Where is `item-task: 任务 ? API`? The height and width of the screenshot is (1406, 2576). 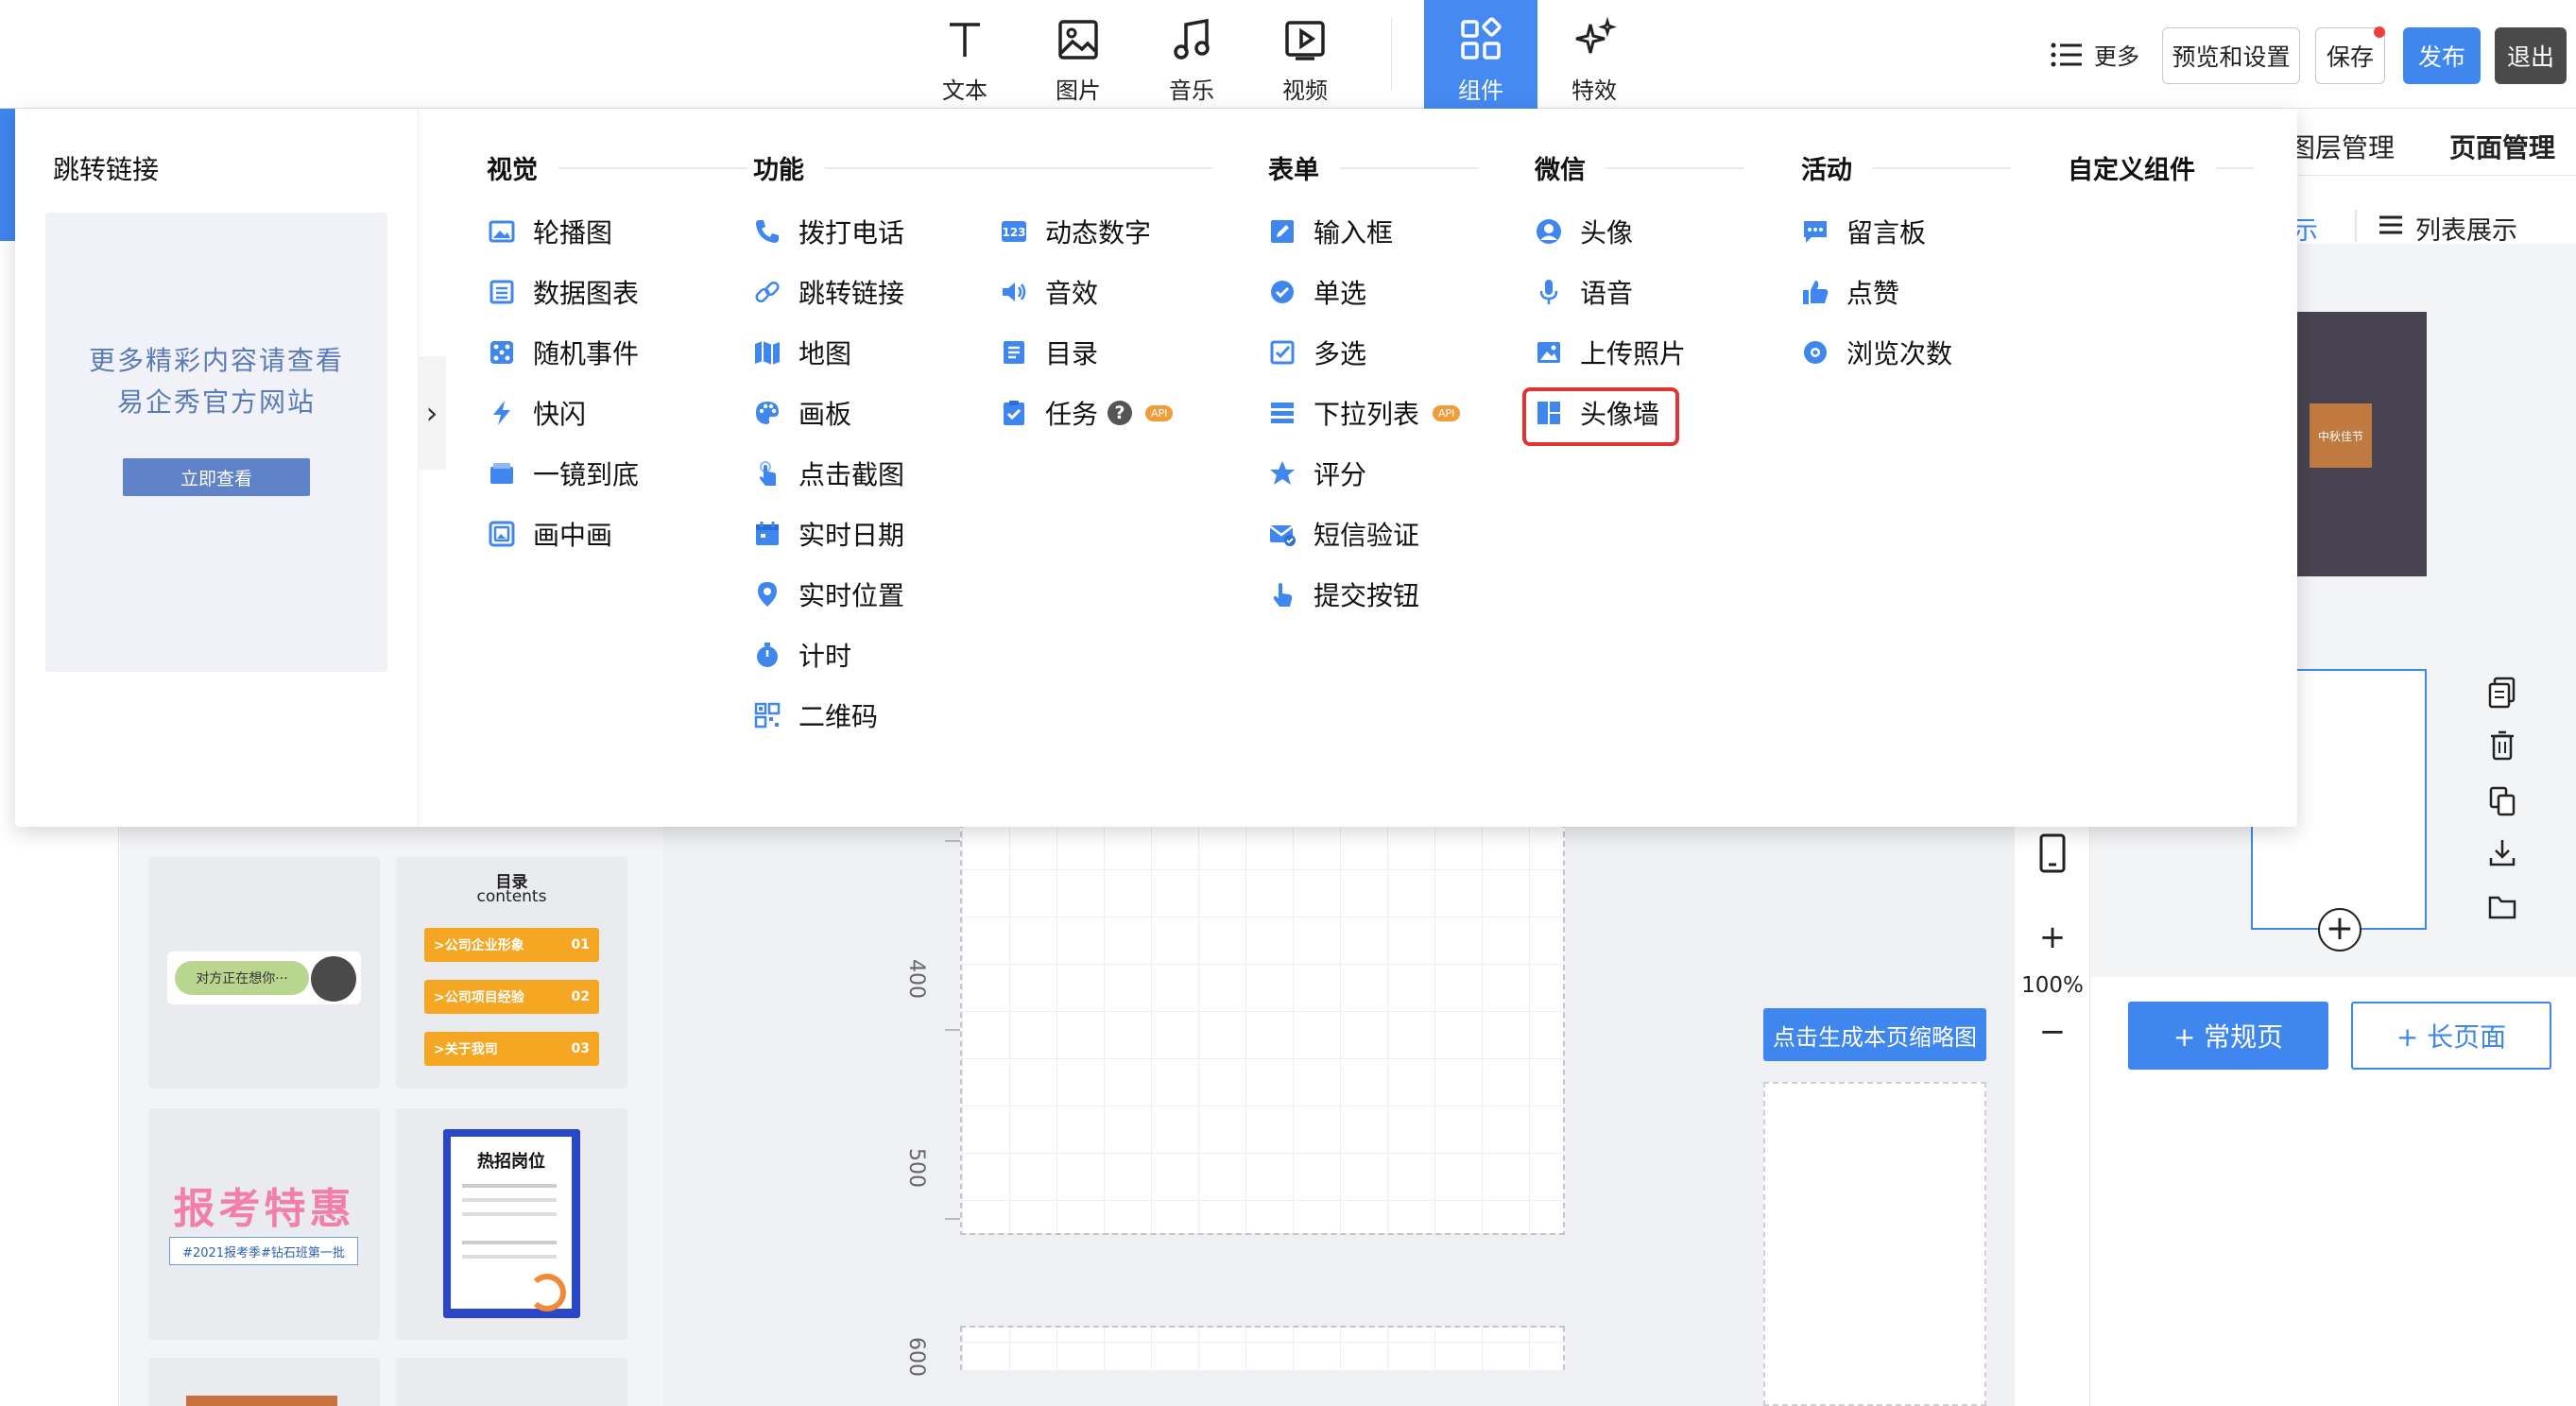
item-task: 任务 ? API is located at coordinates (1087, 413).